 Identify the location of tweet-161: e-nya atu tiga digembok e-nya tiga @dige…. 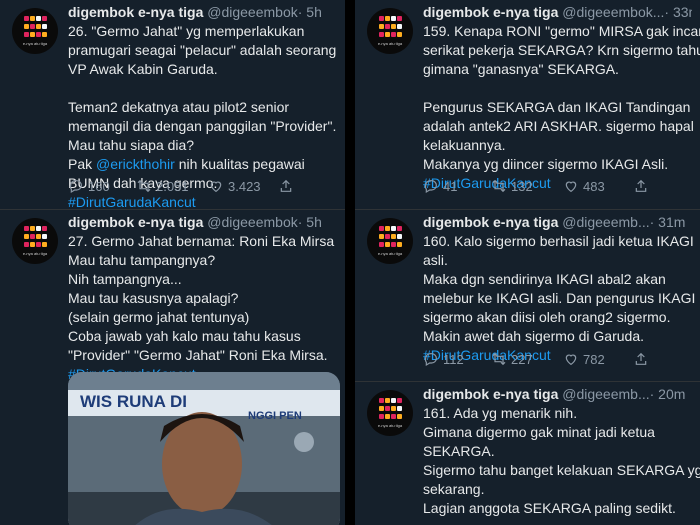
(527, 453).